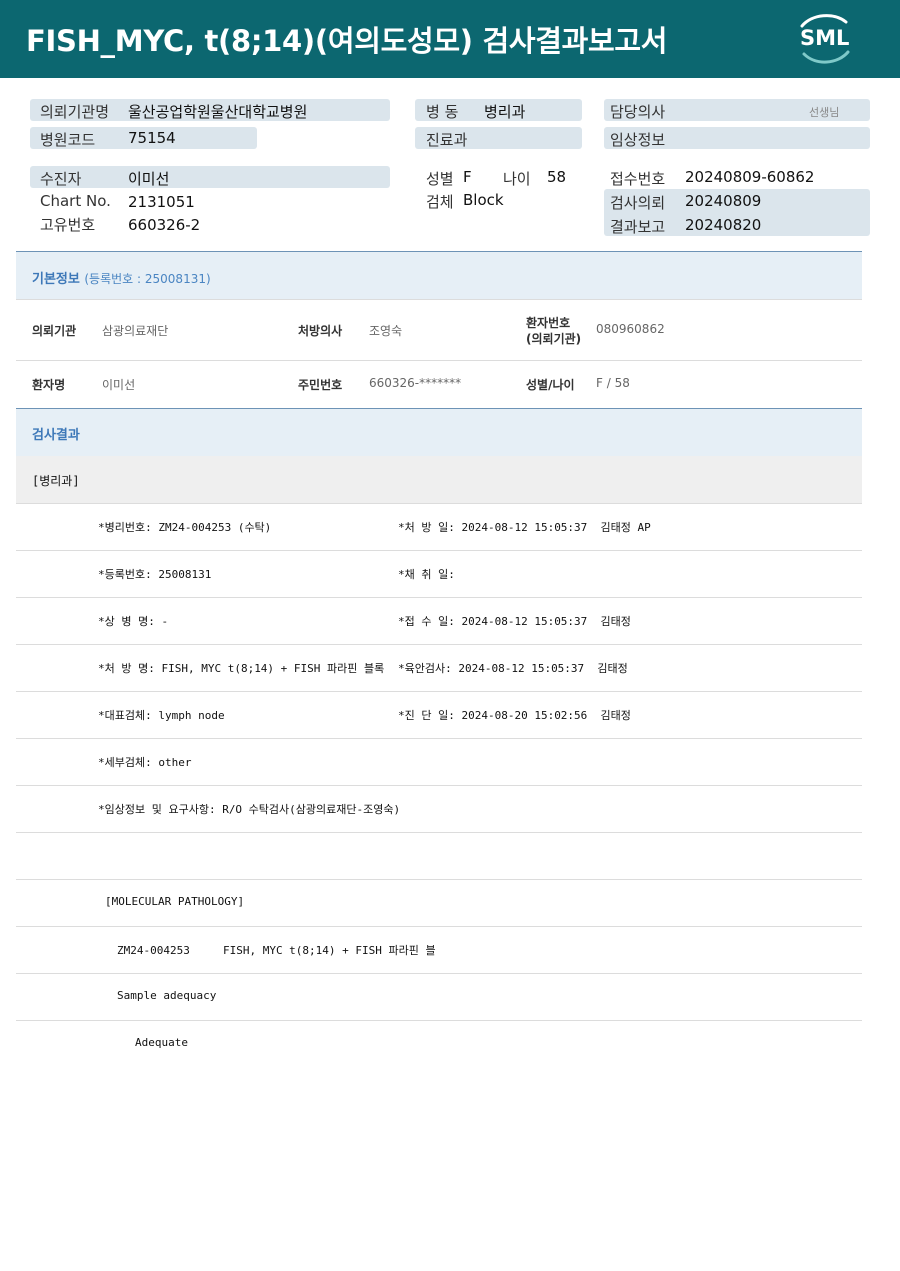 The height and width of the screenshot is (1271, 900). What do you see at coordinates (320, 331) in the screenshot?
I see `prescriber-label: 처방의사` at bounding box center [320, 331].